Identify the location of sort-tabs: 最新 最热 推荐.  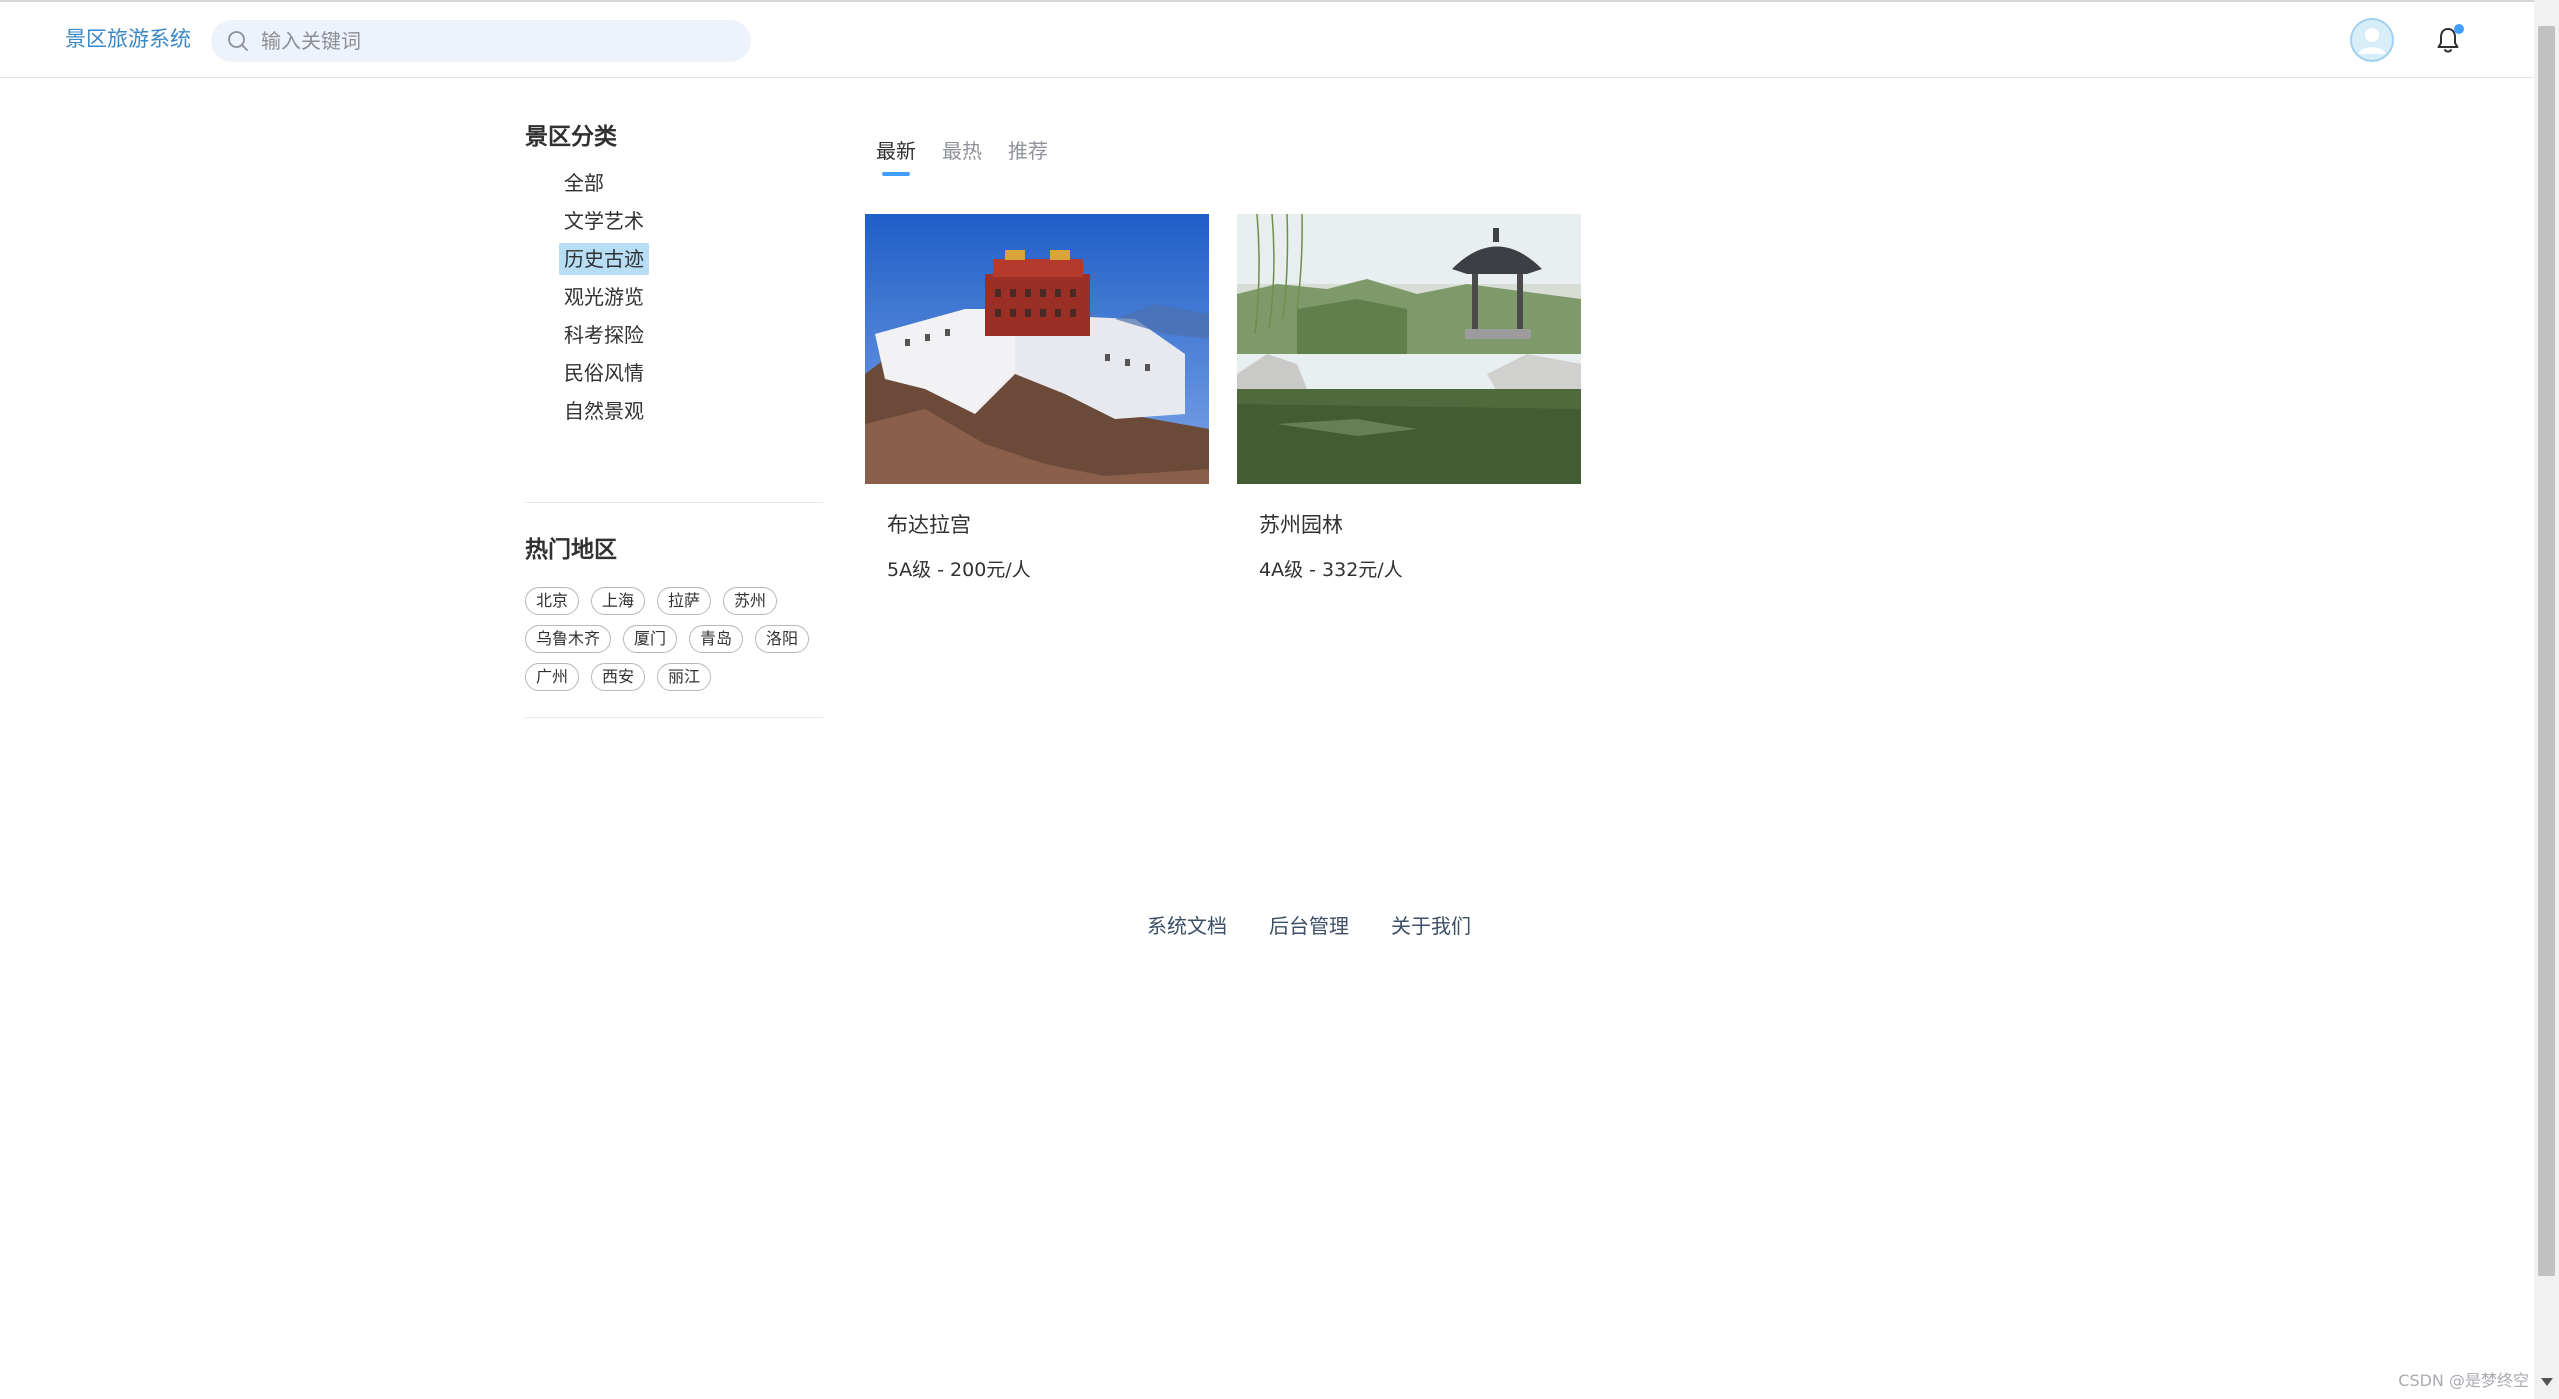
(962, 156).